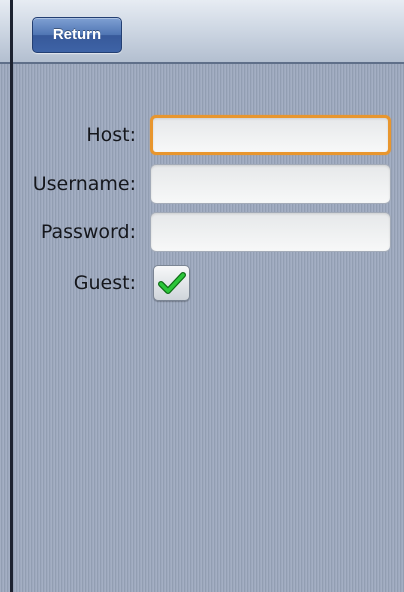 The width and height of the screenshot is (404, 592). What do you see at coordinates (77, 35) in the screenshot?
I see `return-button: Return` at bounding box center [77, 35].